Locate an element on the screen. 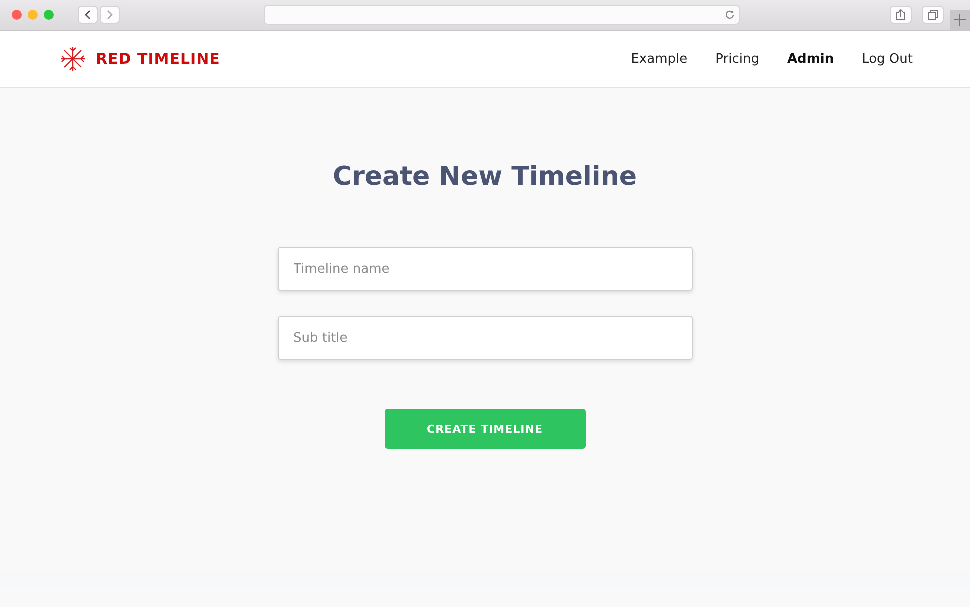  chevron-right-icon is located at coordinates (110, 15).